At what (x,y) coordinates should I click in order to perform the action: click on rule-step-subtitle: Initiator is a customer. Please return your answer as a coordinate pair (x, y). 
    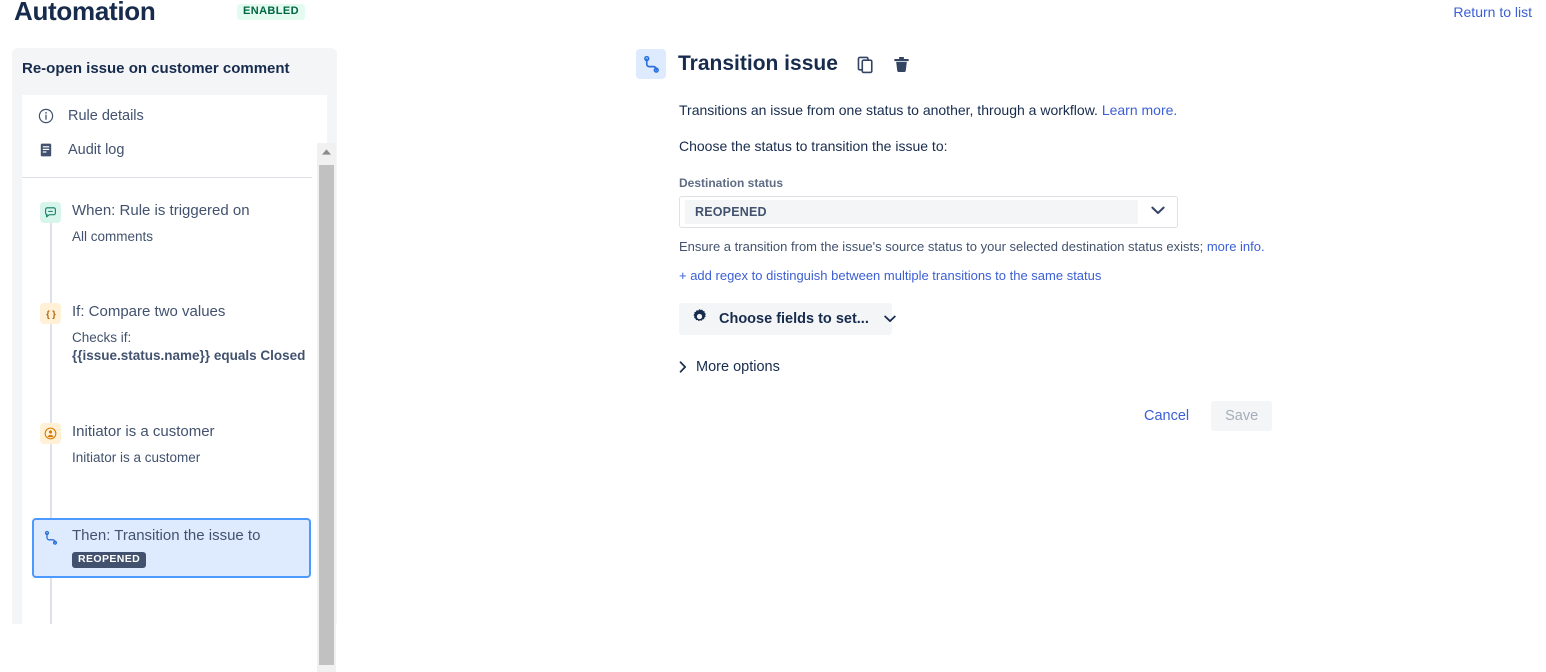
    Looking at the image, I should click on (136, 457).